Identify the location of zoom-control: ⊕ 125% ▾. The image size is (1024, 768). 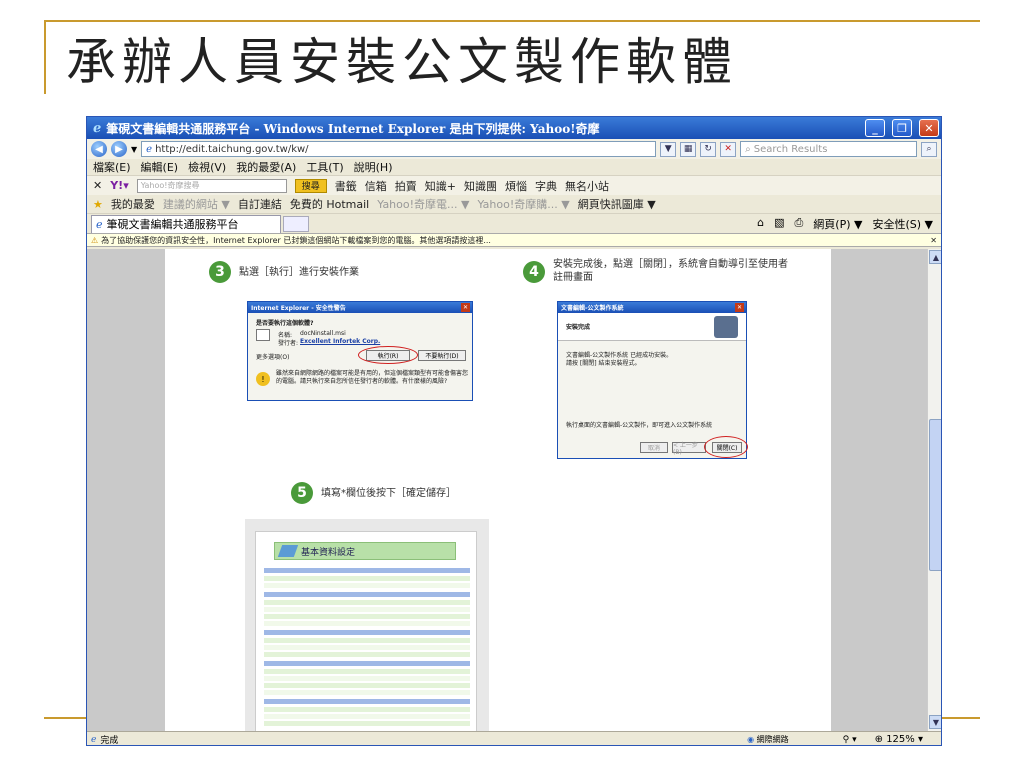
(907, 739).